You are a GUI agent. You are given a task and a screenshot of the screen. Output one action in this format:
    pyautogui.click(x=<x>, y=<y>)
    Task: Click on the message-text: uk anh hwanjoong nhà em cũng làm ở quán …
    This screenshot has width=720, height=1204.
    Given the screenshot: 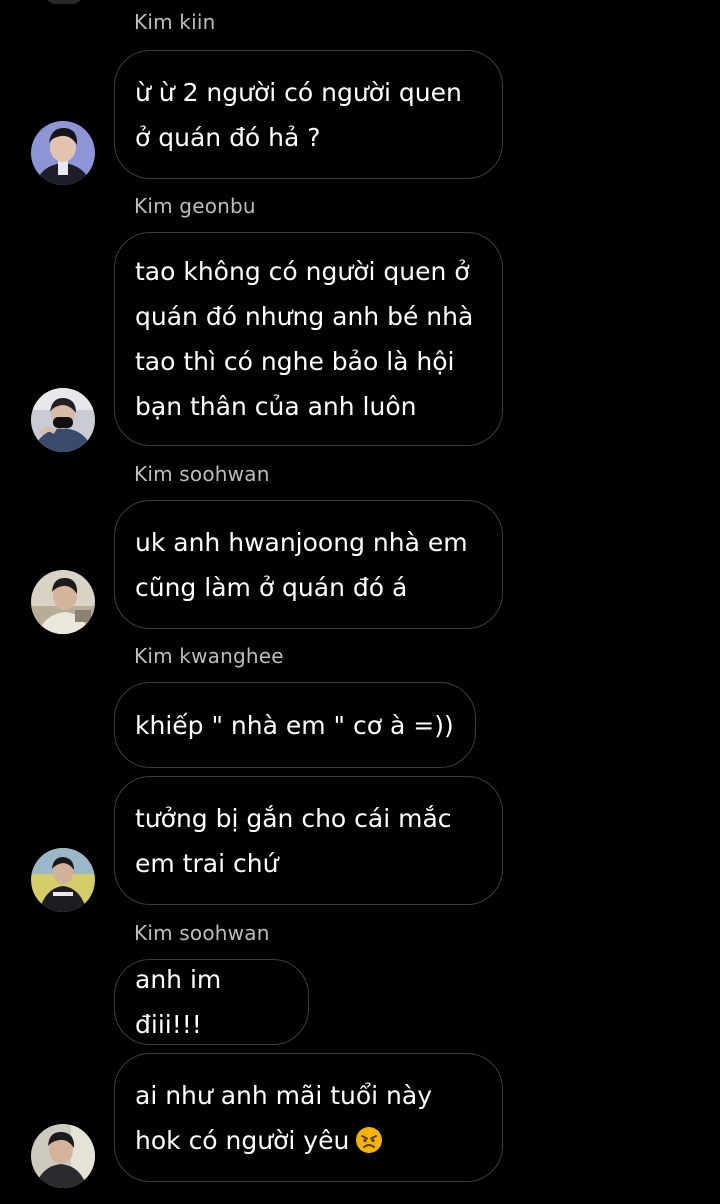 What is the action you would take?
    pyautogui.click(x=301, y=564)
    